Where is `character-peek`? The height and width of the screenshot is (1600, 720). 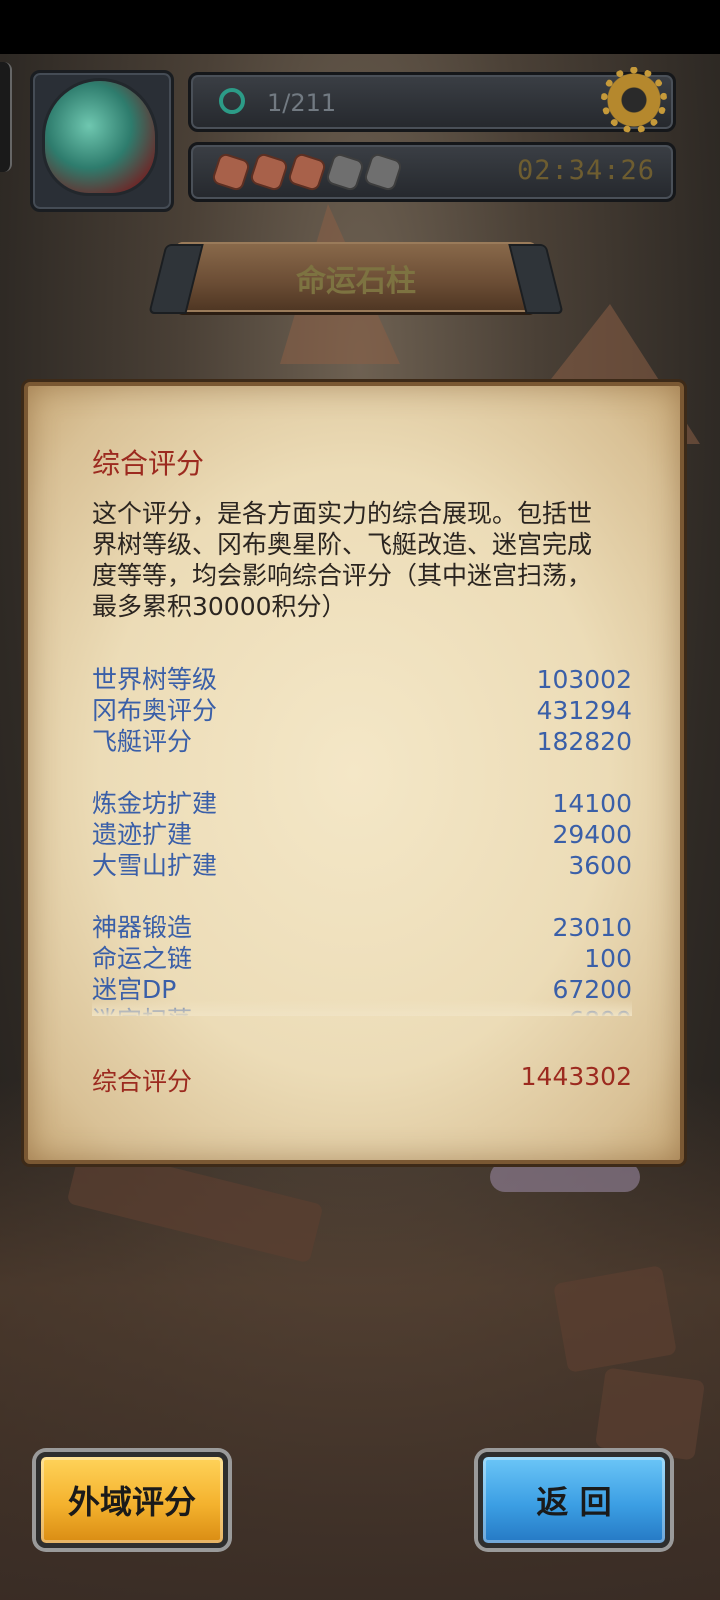
character-peek is located at coordinates (565, 1177).